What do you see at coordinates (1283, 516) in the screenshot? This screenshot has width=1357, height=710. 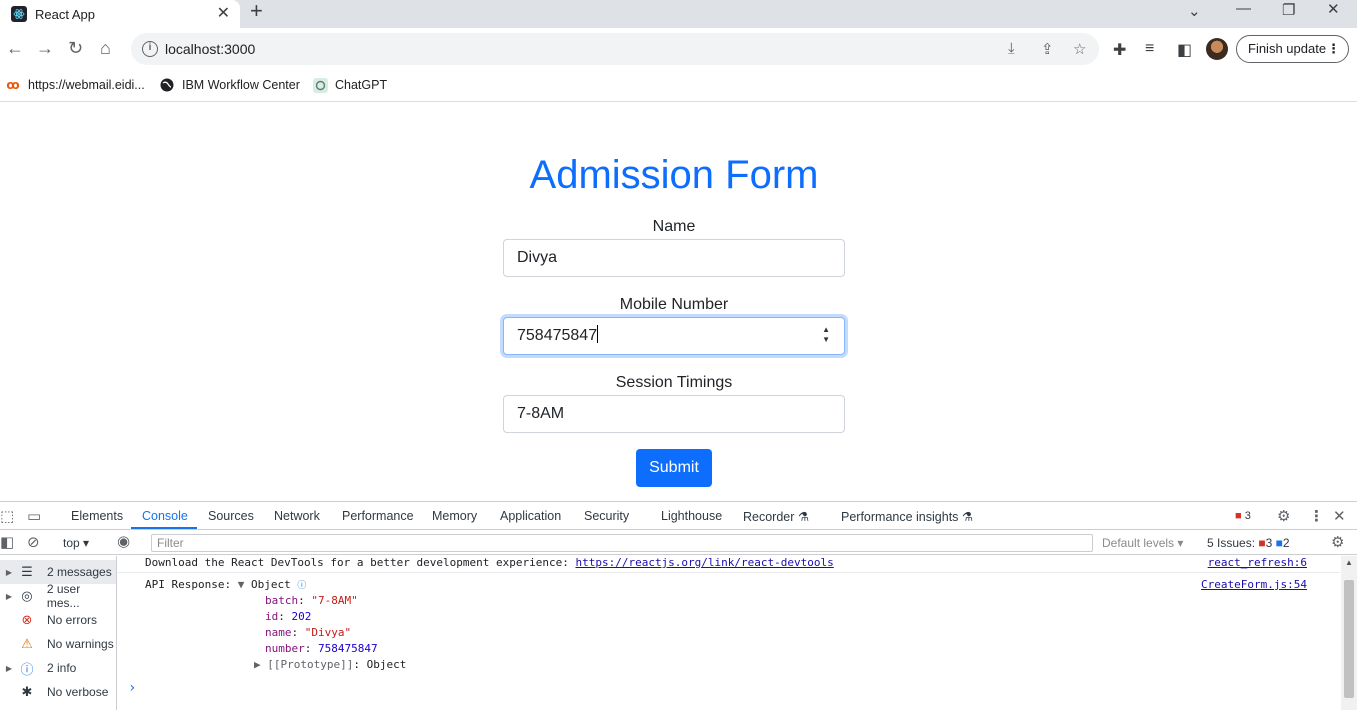 I see `settings-gear-icon: ⚙` at bounding box center [1283, 516].